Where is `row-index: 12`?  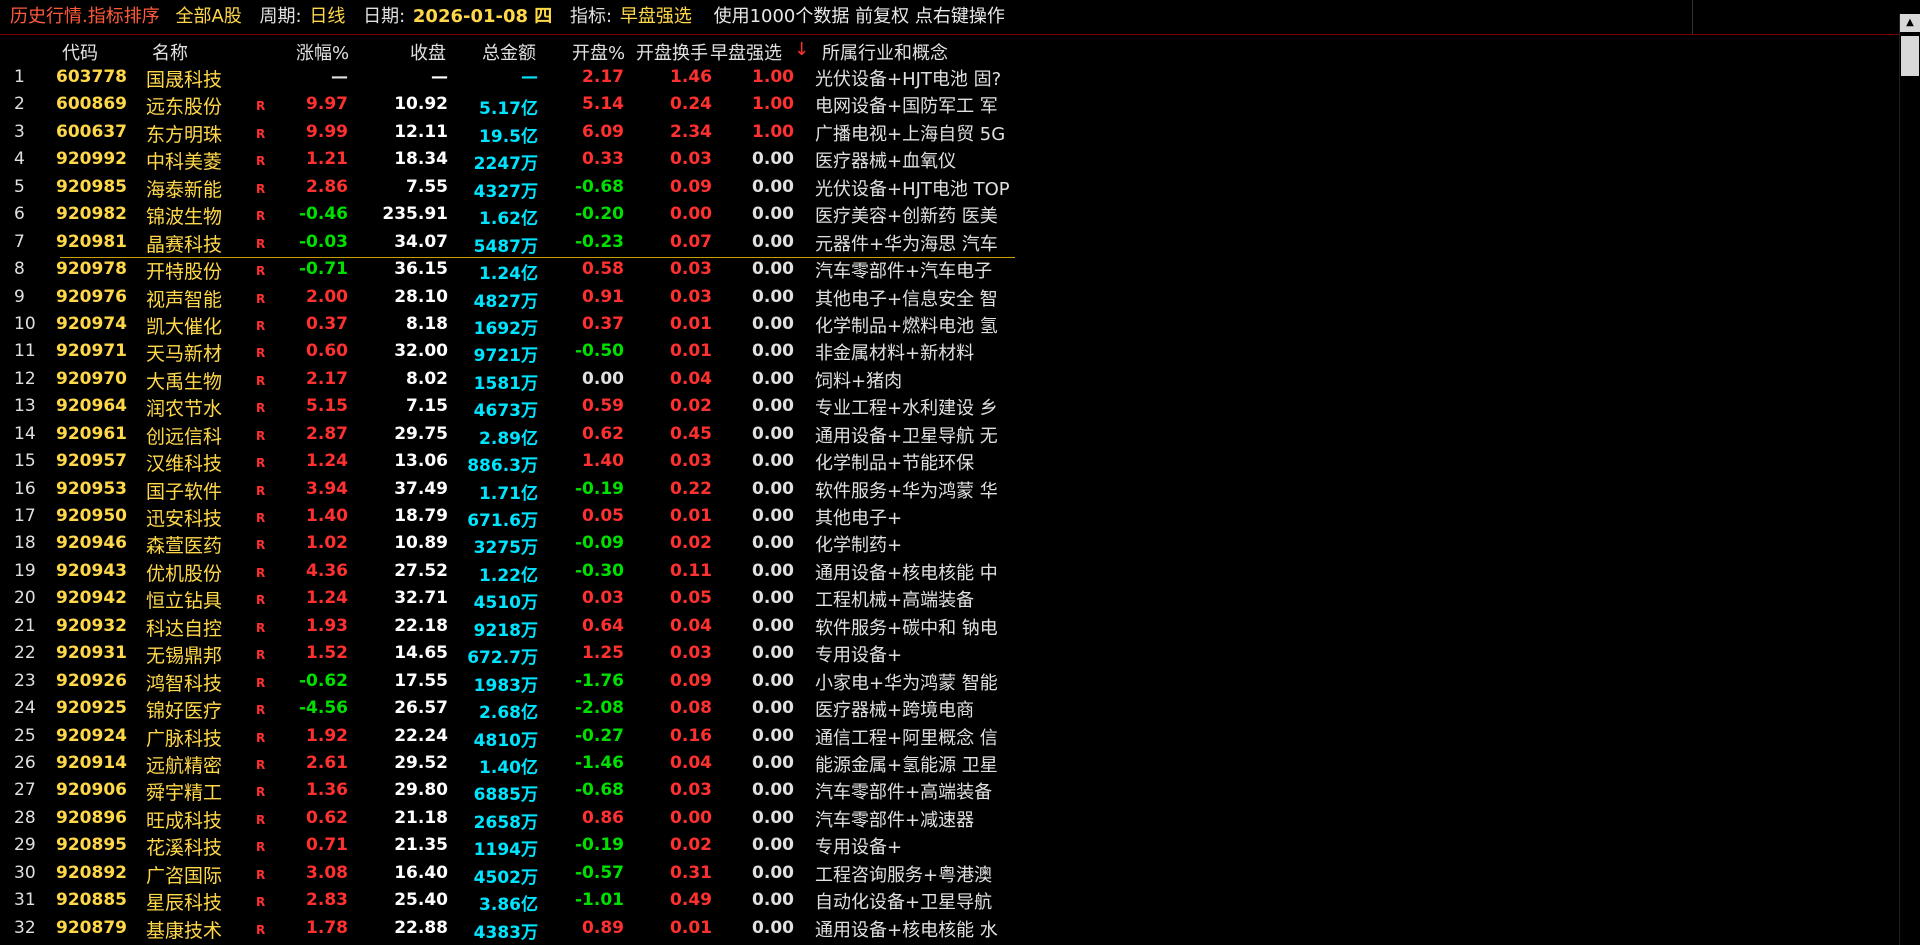 row-index: 12 is located at coordinates (25, 378).